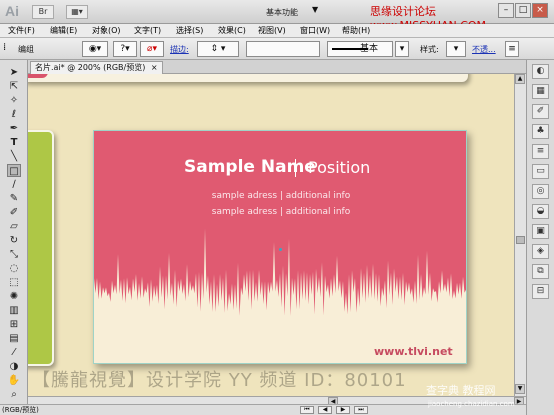 The image size is (554, 415). I want to click on eraser-tool: ▱, so click(14, 226).